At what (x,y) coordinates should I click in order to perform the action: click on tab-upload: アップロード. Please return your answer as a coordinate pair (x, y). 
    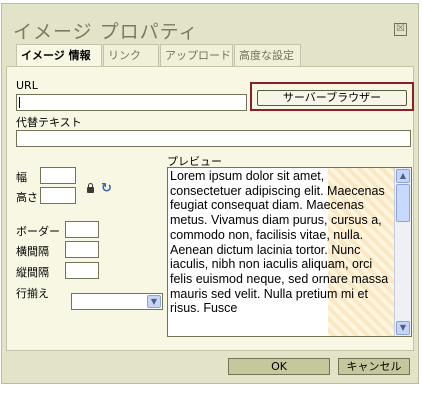
    Looking at the image, I should click on (196, 55).